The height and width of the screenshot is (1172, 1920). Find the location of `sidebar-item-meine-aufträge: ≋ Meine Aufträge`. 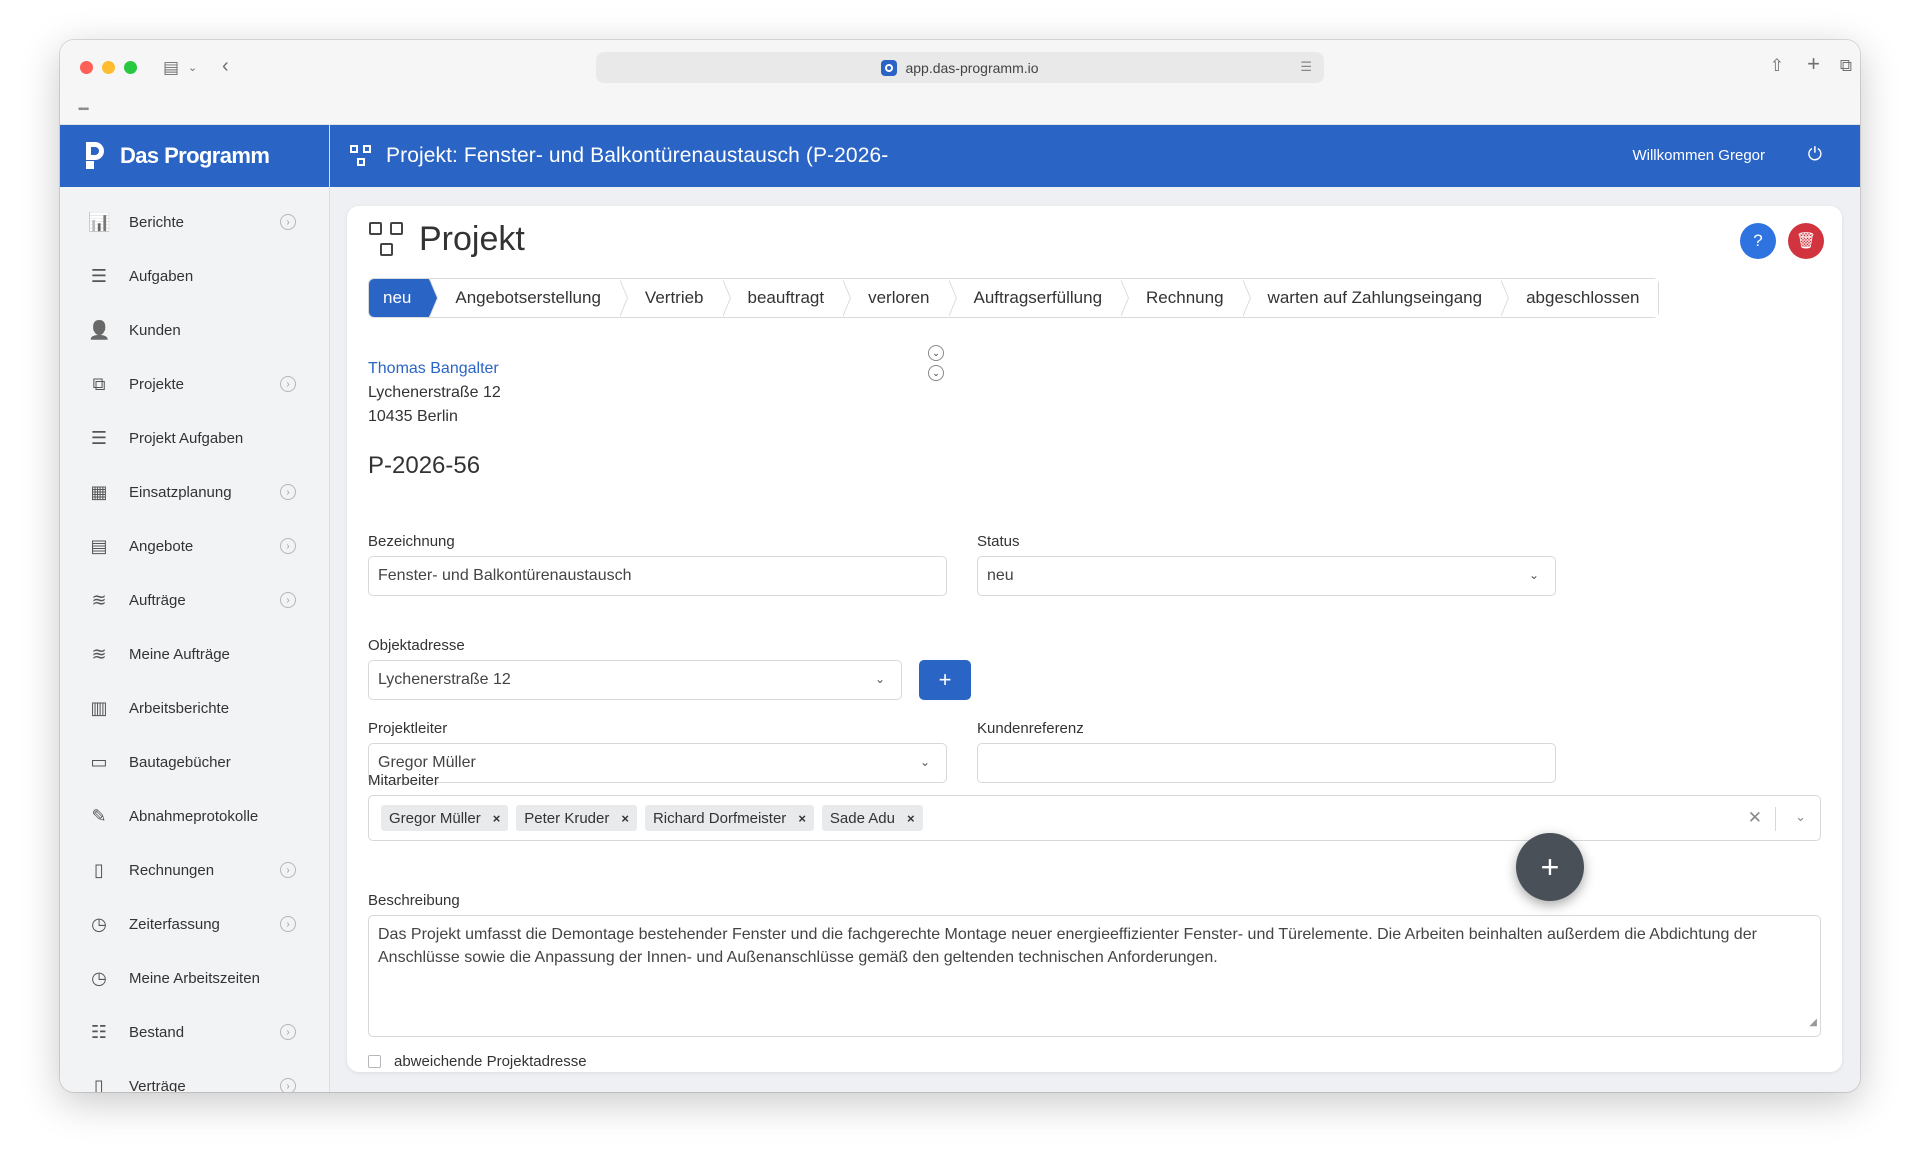

sidebar-item-meine-aufträge: ≋ Meine Aufträge is located at coordinates (194, 654).